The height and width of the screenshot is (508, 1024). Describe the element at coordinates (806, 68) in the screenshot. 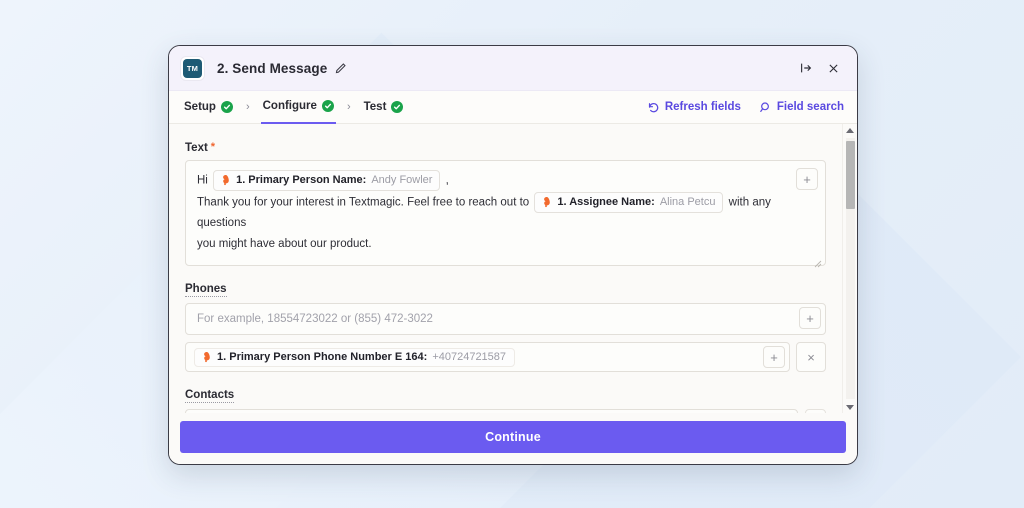

I see `expand-right-icon` at that location.